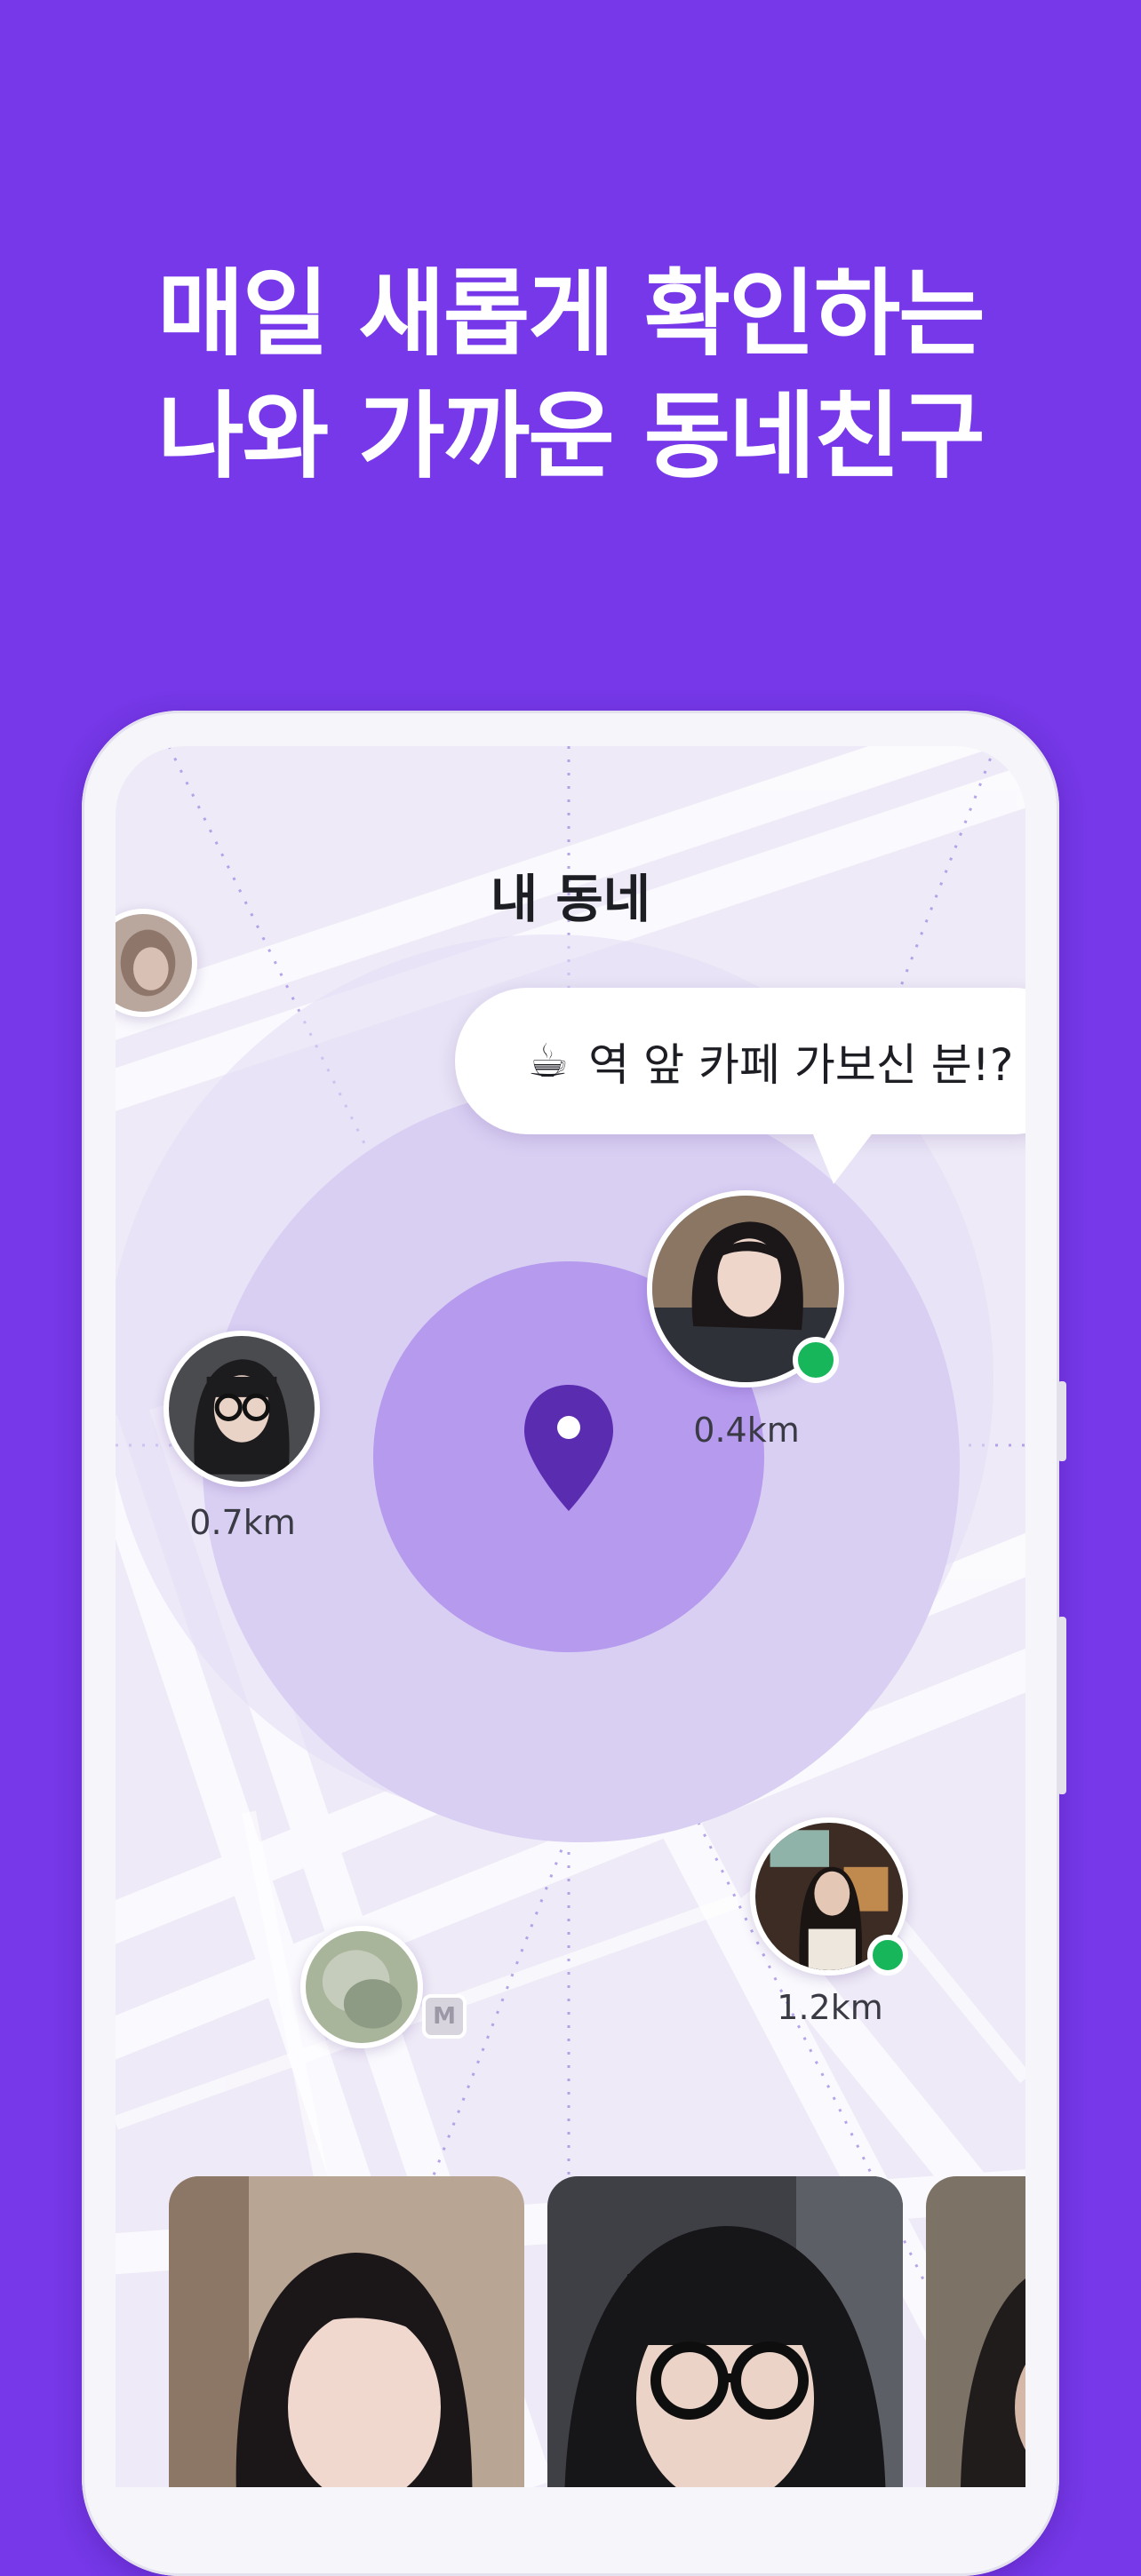 Image resolution: width=1141 pixels, height=2576 pixels. I want to click on user-photo, so click(242, 1409).